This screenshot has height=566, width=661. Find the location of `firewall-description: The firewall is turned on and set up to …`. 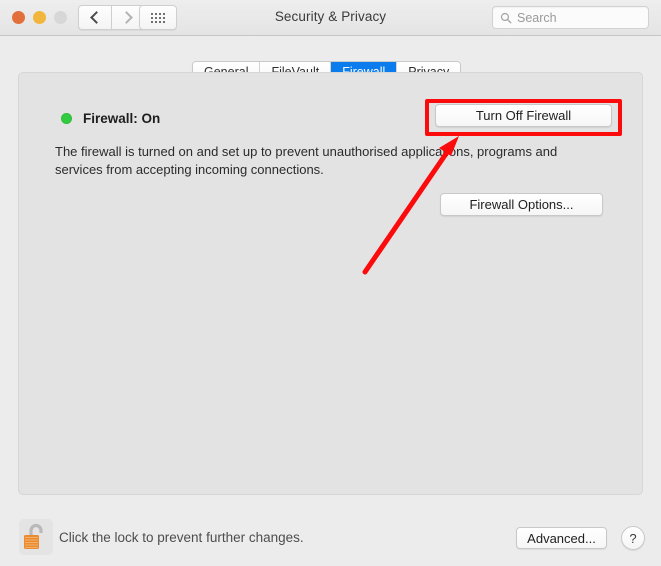

firewall-description: The firewall is turned on and set up to … is located at coordinates (306, 160).